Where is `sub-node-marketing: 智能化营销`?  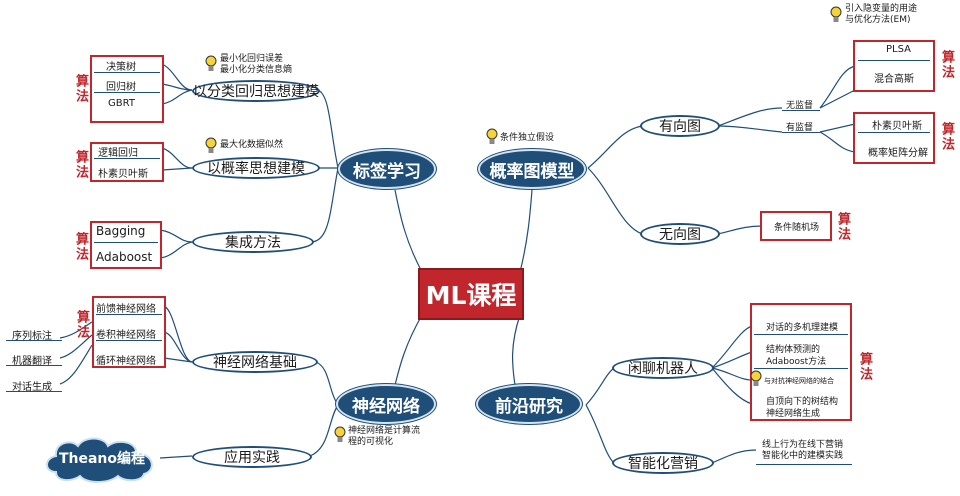 sub-node-marketing: 智能化营销 is located at coordinates (663, 463).